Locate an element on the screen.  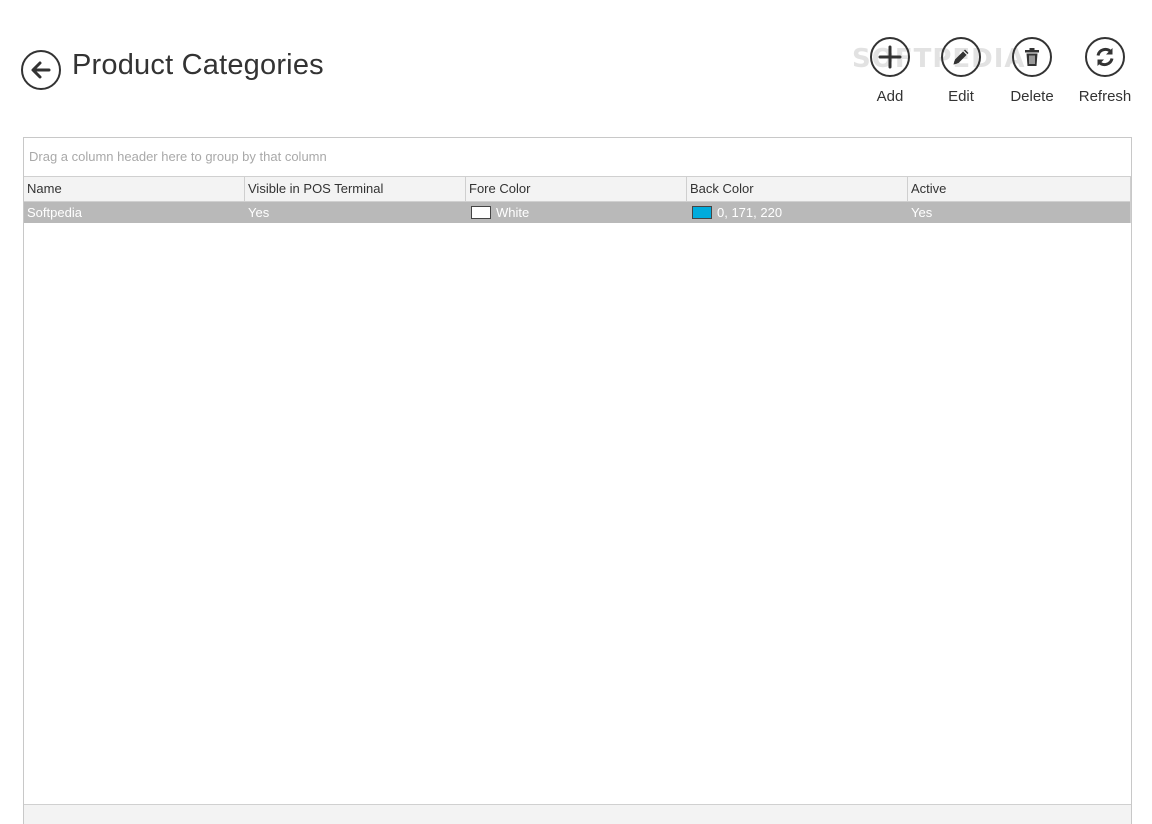
table-row: Softpedia Yes White 0, 171, 220 Yes is located at coordinates (577, 212).